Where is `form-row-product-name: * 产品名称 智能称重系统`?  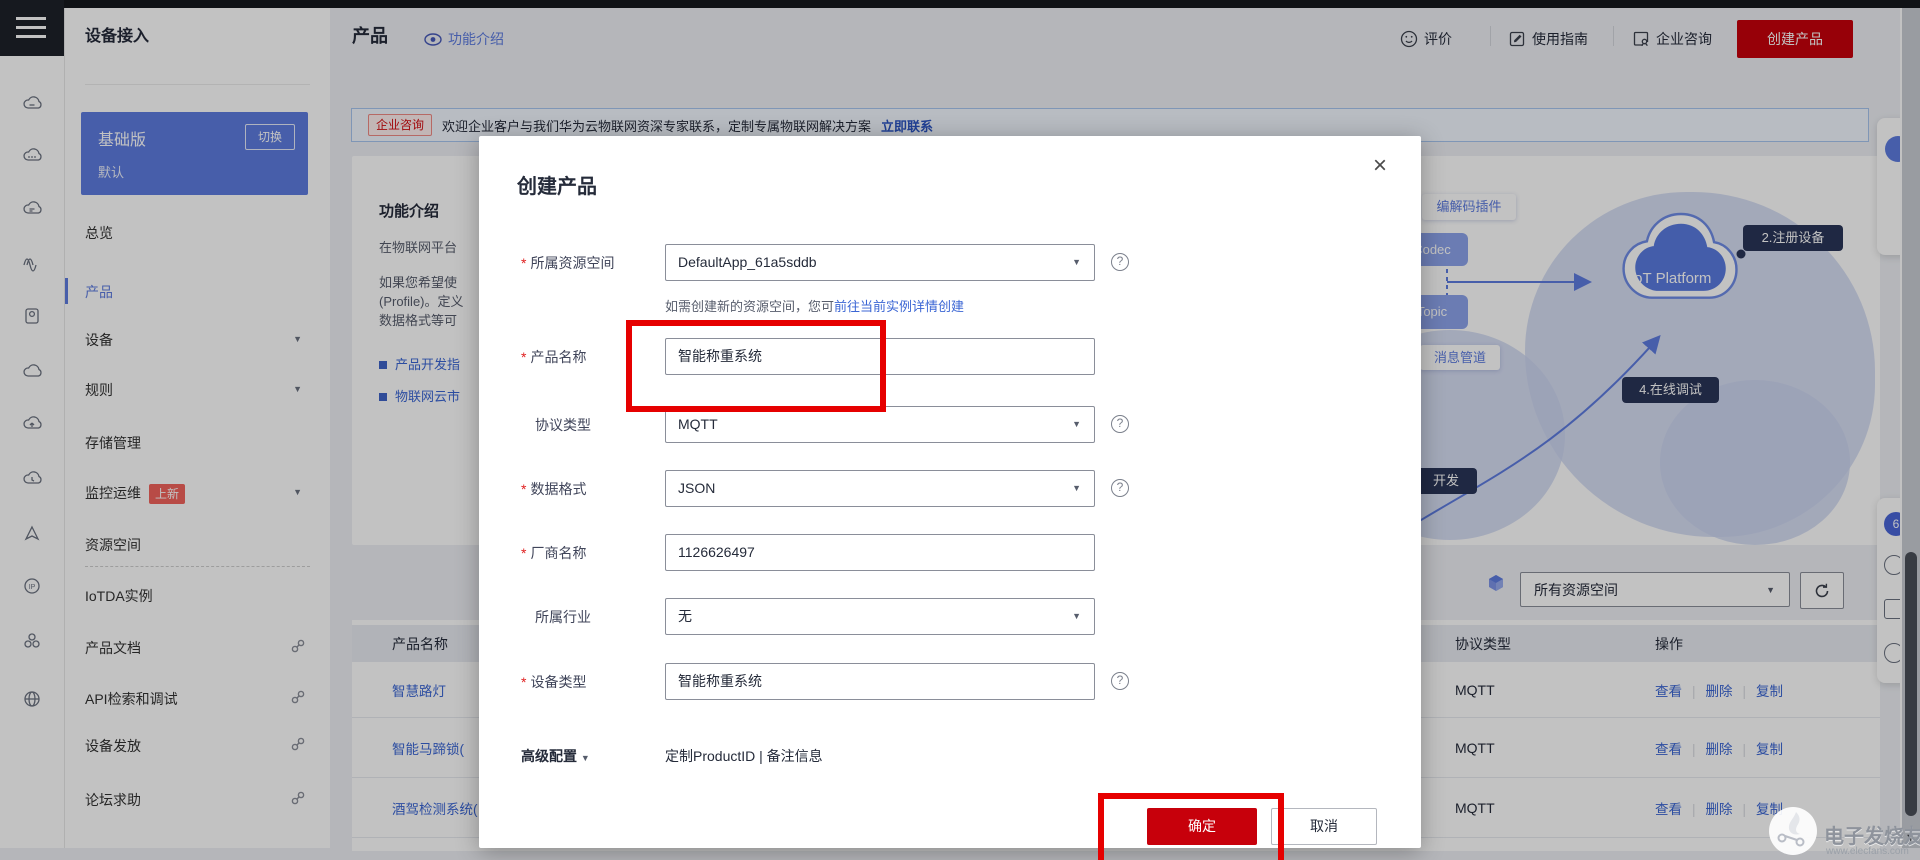
form-row-product-name: * 产品名称 智能称重系统 is located at coordinates (950, 356).